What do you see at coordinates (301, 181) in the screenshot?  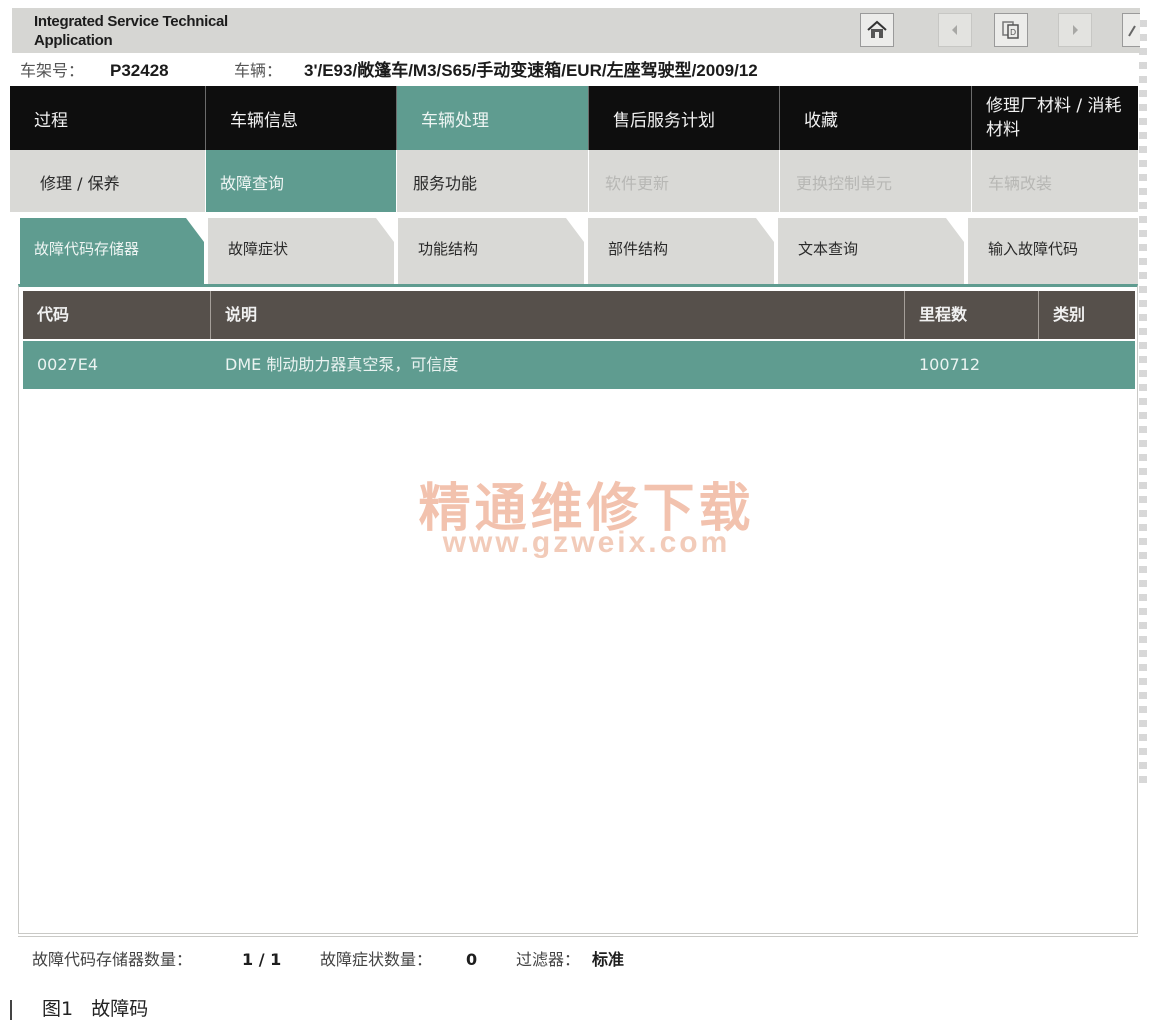 I see `tab-fault-query: 故障查询` at bounding box center [301, 181].